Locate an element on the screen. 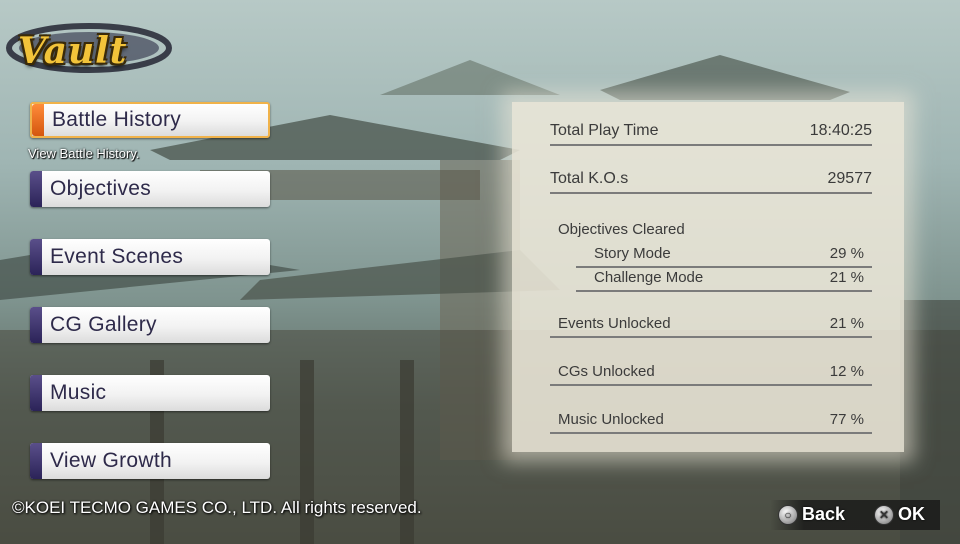 The image size is (960, 544). stat-label: Total K.O.s is located at coordinates (589, 178).